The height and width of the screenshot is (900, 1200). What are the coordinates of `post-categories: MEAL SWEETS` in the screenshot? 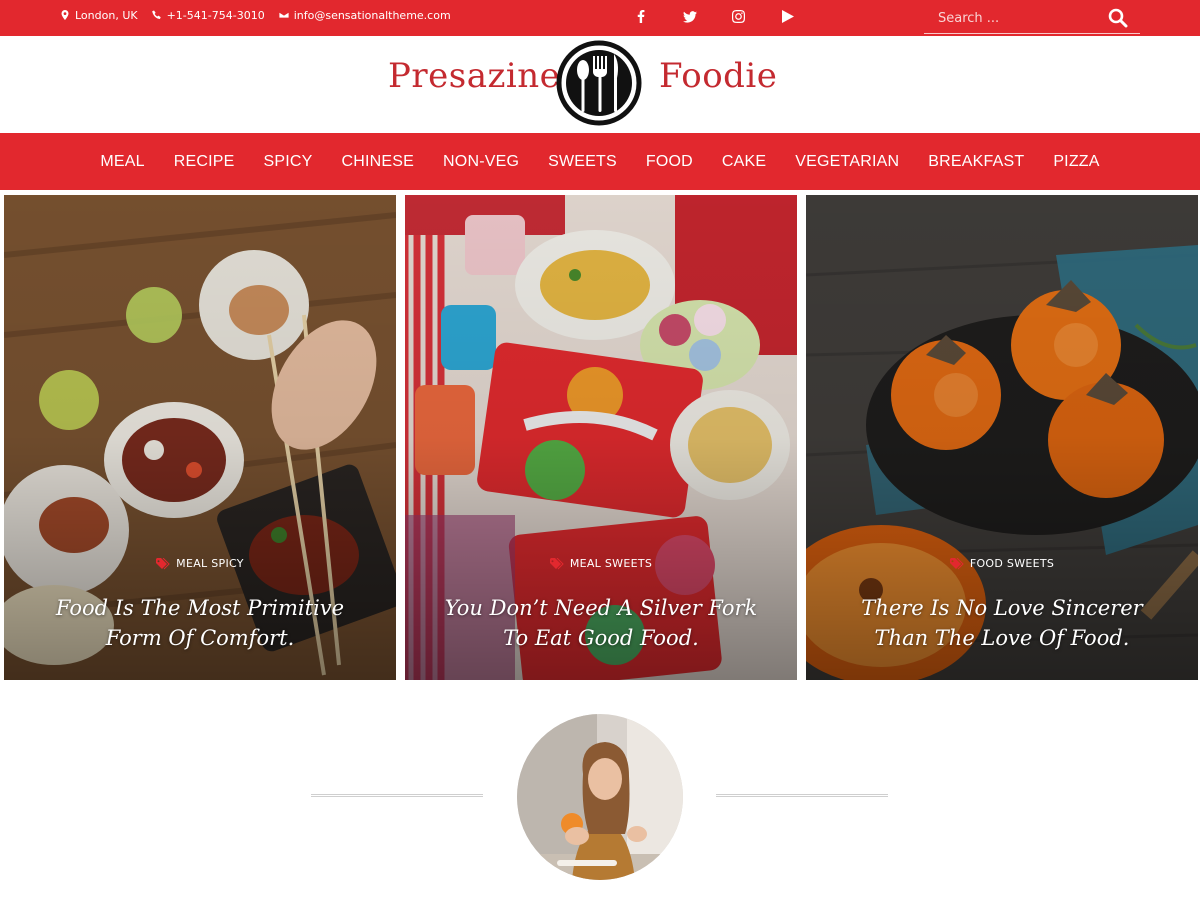 It's located at (601, 563).